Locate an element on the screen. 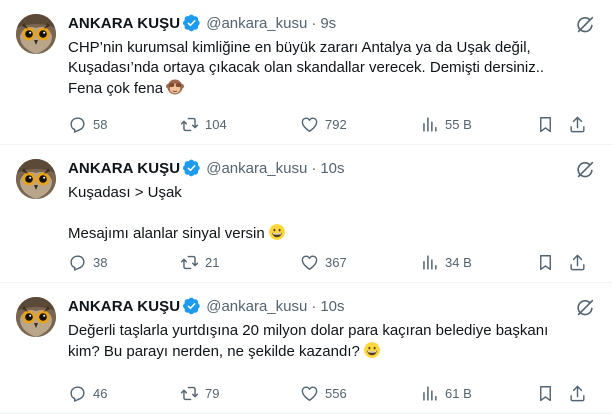 The height and width of the screenshot is (414, 612). reply-button: 46 is located at coordinates (87, 393).